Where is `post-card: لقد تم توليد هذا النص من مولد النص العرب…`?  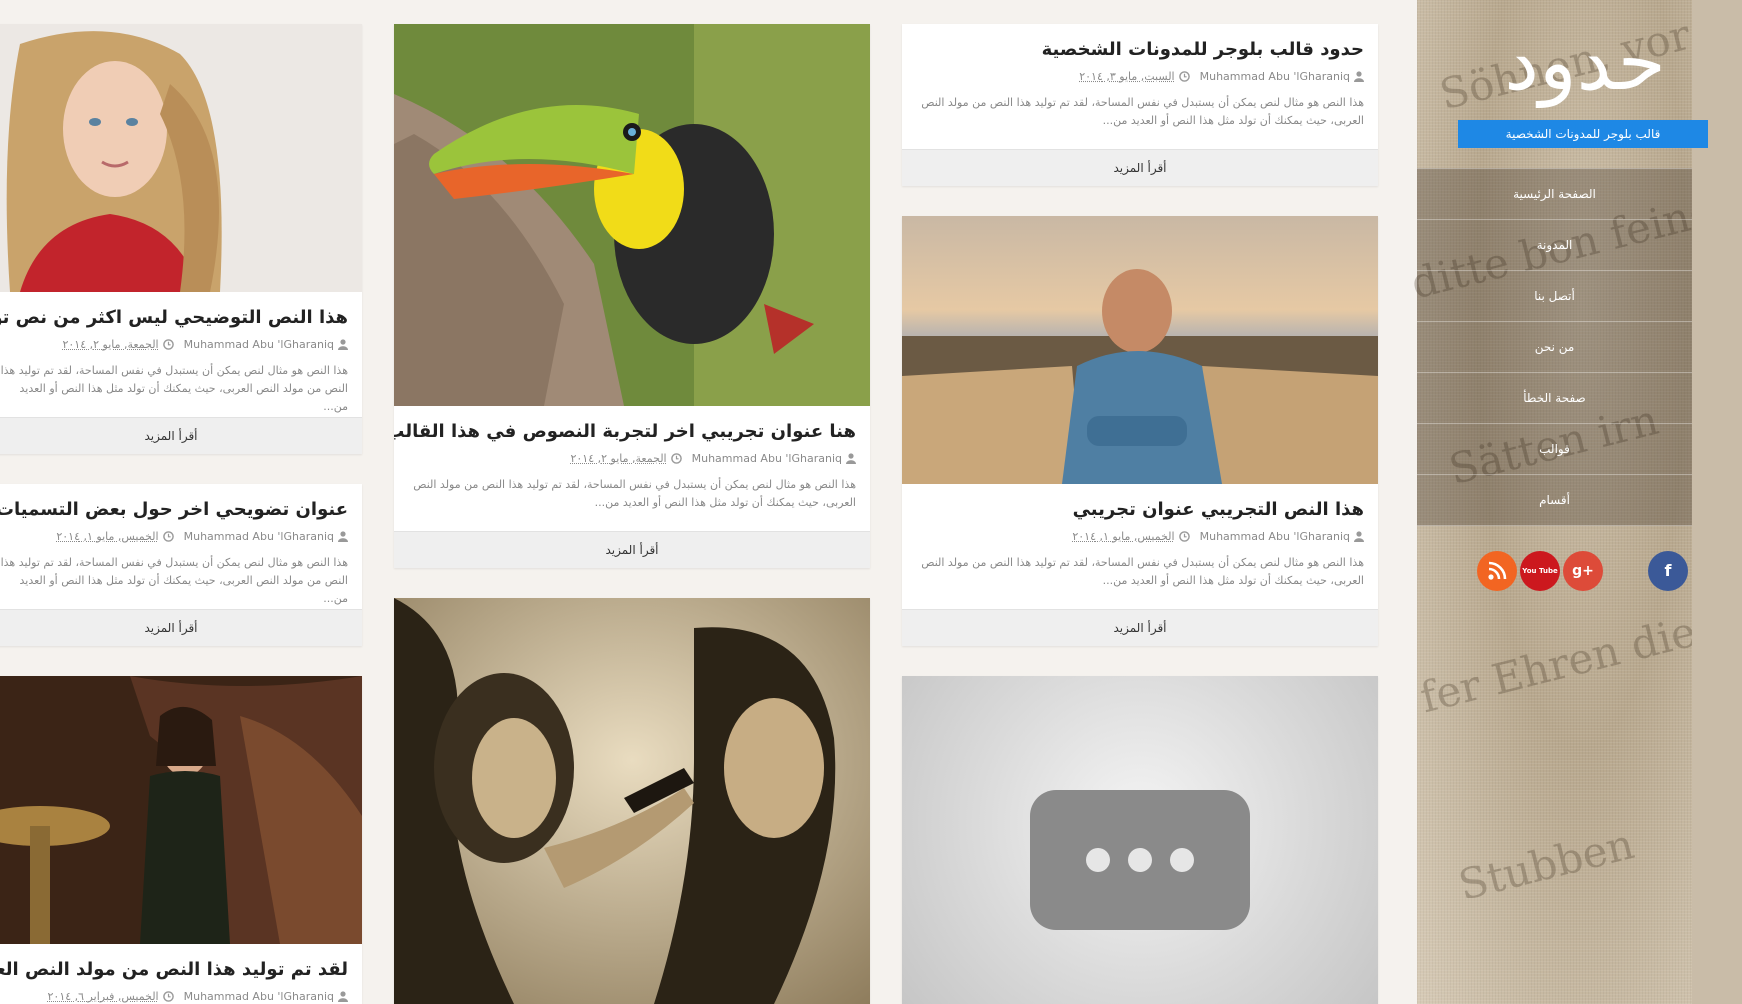 post-card: لقد تم توليد هذا النص من مولد النص العرب… is located at coordinates (181, 840).